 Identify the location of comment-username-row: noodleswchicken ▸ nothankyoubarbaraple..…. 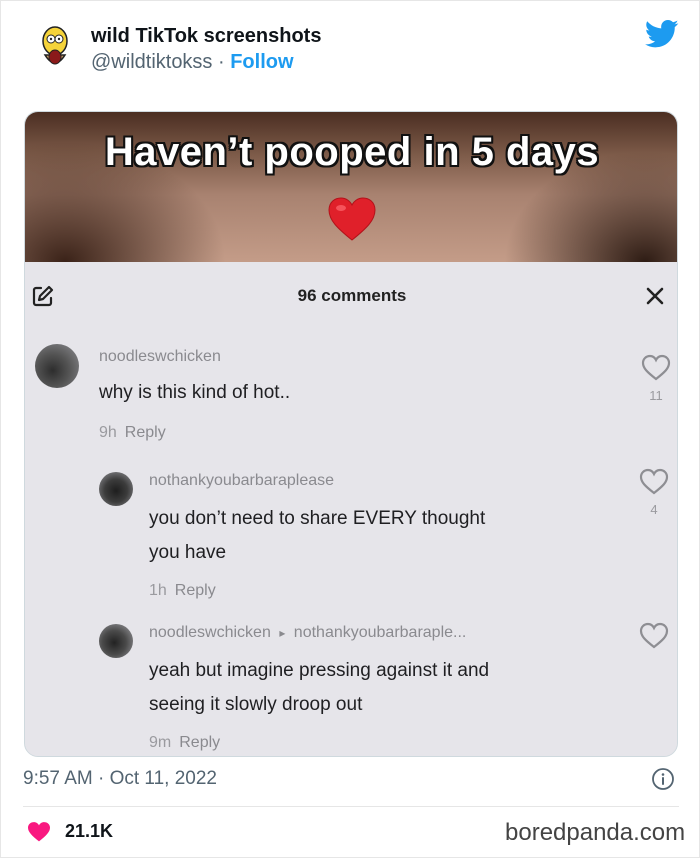
(307, 633).